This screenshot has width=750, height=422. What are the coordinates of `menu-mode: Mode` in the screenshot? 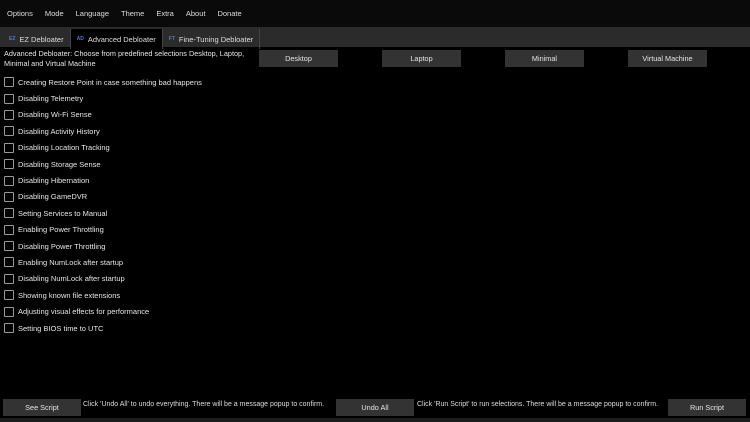 It's located at (54, 13).